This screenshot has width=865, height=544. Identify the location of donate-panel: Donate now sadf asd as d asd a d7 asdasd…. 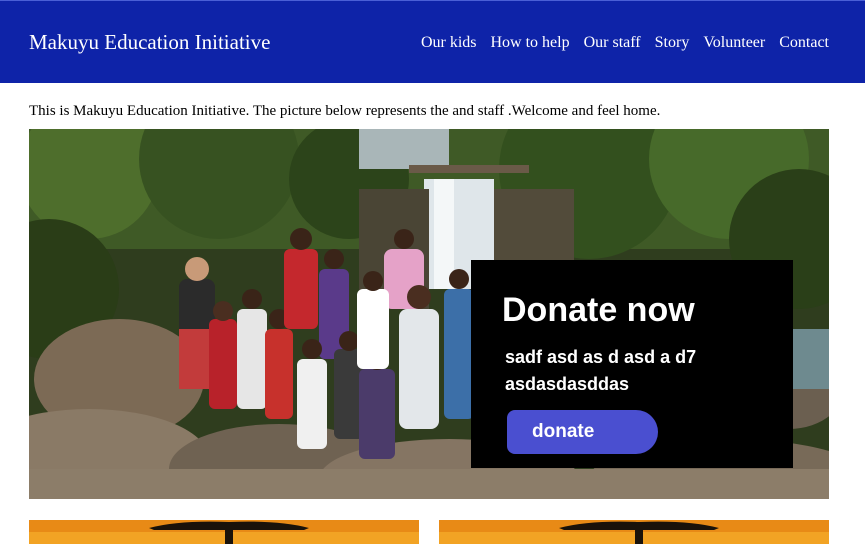
(632, 364).